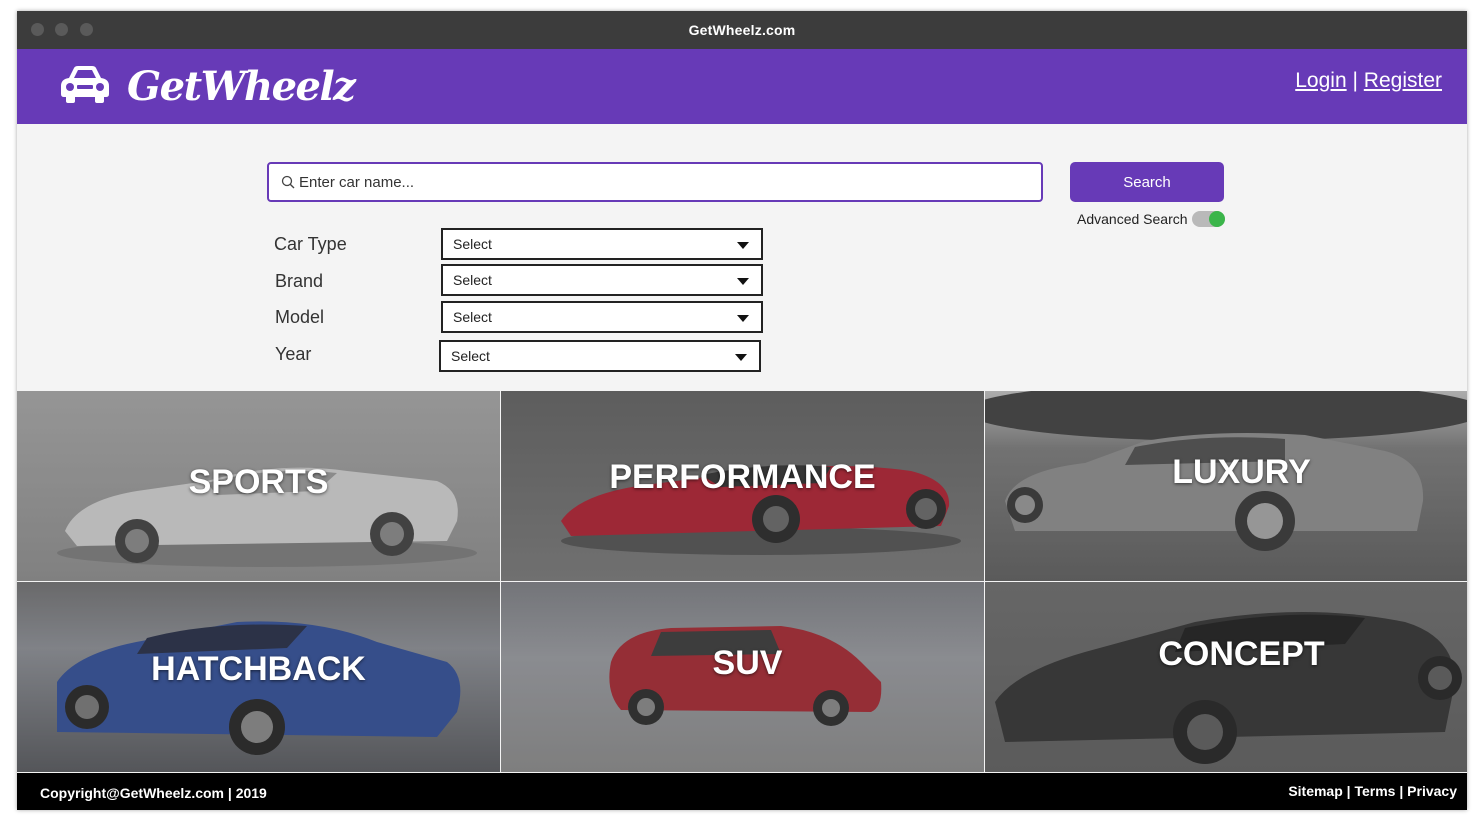 Image resolution: width=1484 pixels, height=834 pixels. I want to click on filter-label-model: Model, so click(300, 317).